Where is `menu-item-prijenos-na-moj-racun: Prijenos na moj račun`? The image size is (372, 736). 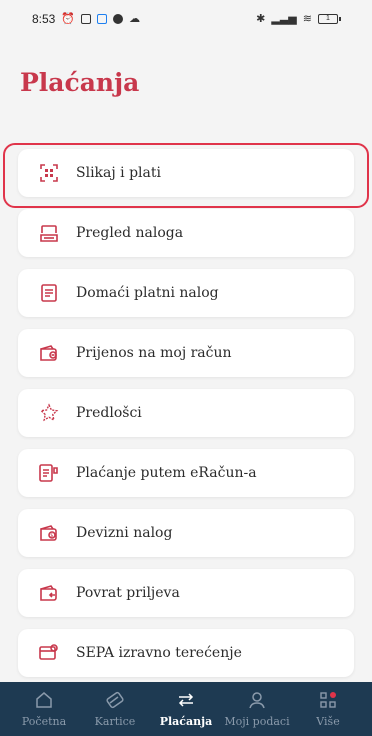 menu-item-prijenos-na-moj-racun: Prijenos na moj račun is located at coordinates (186, 353).